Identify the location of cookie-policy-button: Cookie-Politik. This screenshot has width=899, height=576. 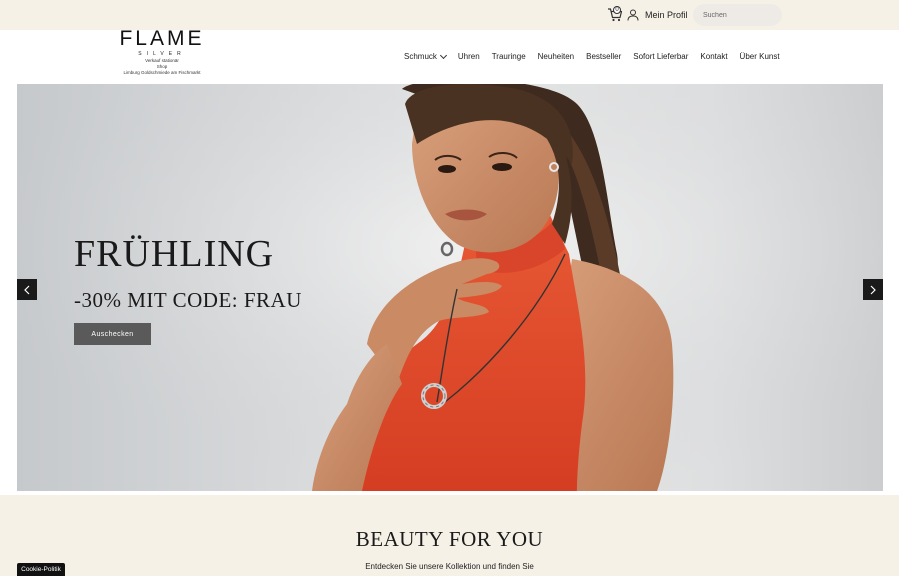
(41, 569).